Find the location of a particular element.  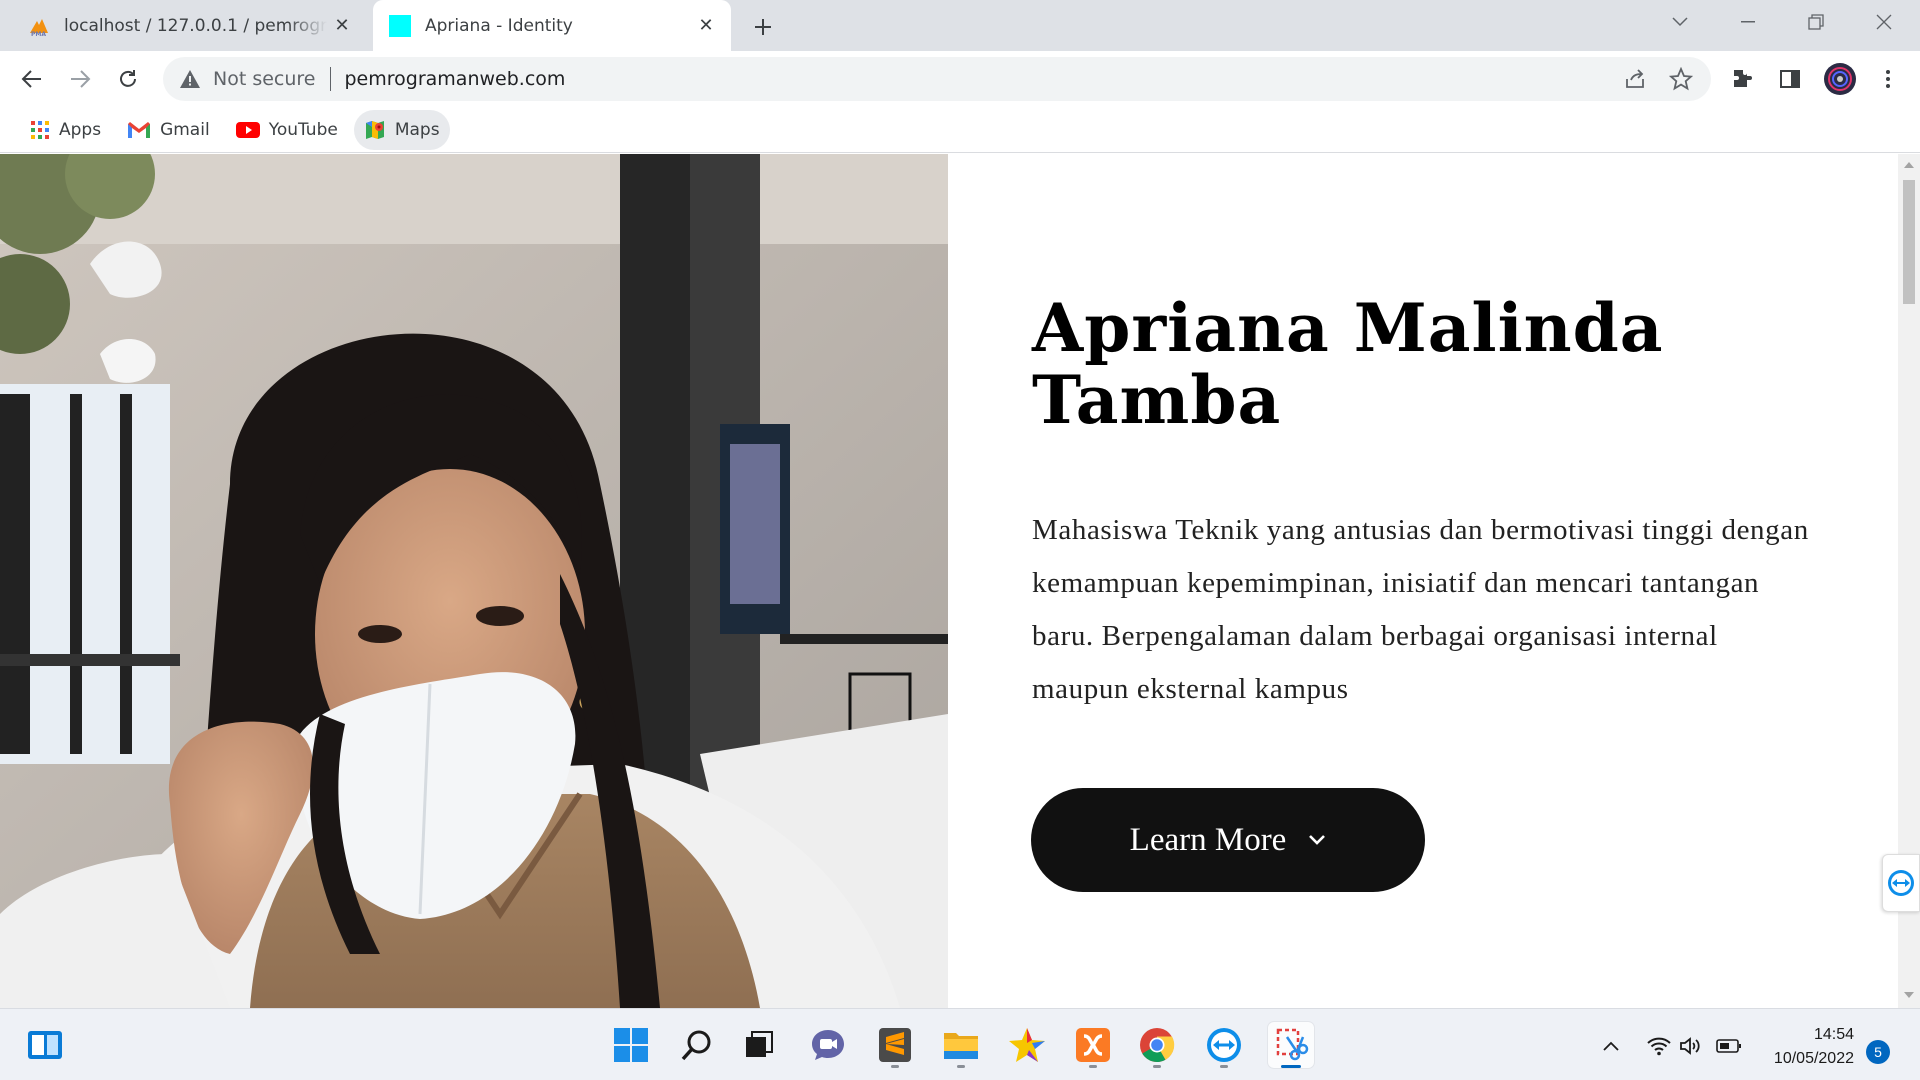

close-window-button is located at coordinates (1884, 22).